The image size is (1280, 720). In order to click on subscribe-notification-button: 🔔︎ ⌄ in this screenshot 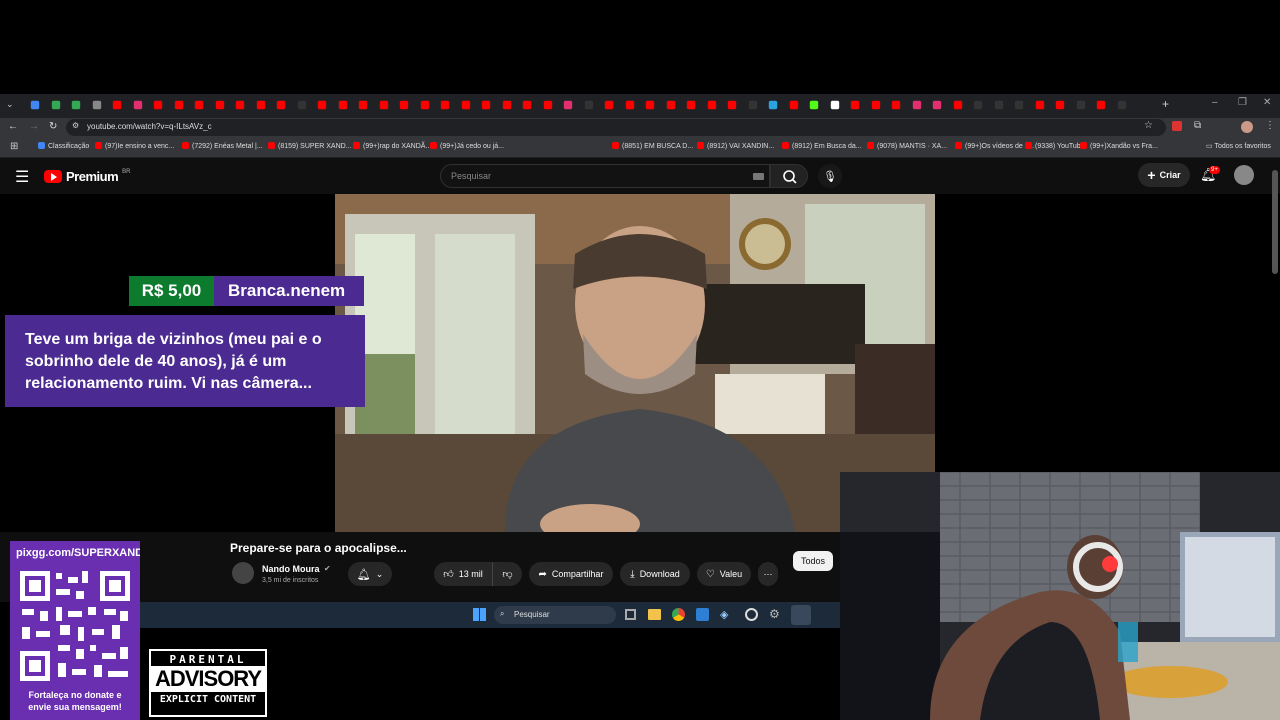, I will do `click(370, 574)`.